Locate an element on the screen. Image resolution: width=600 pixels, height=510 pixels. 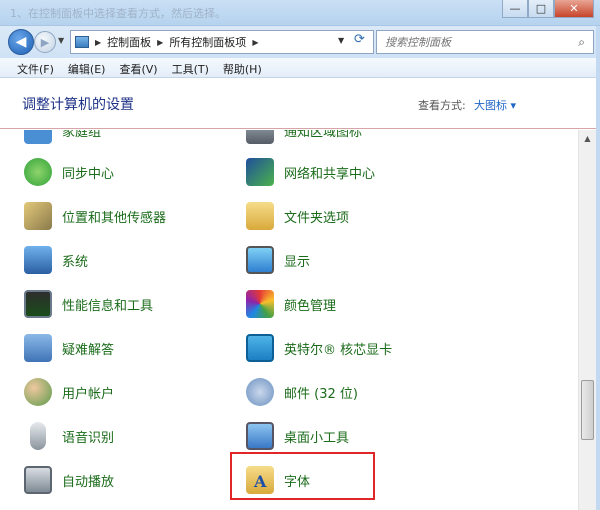
list-item-troubleshooting: 疑难解答 is located at coordinates (69, 348).